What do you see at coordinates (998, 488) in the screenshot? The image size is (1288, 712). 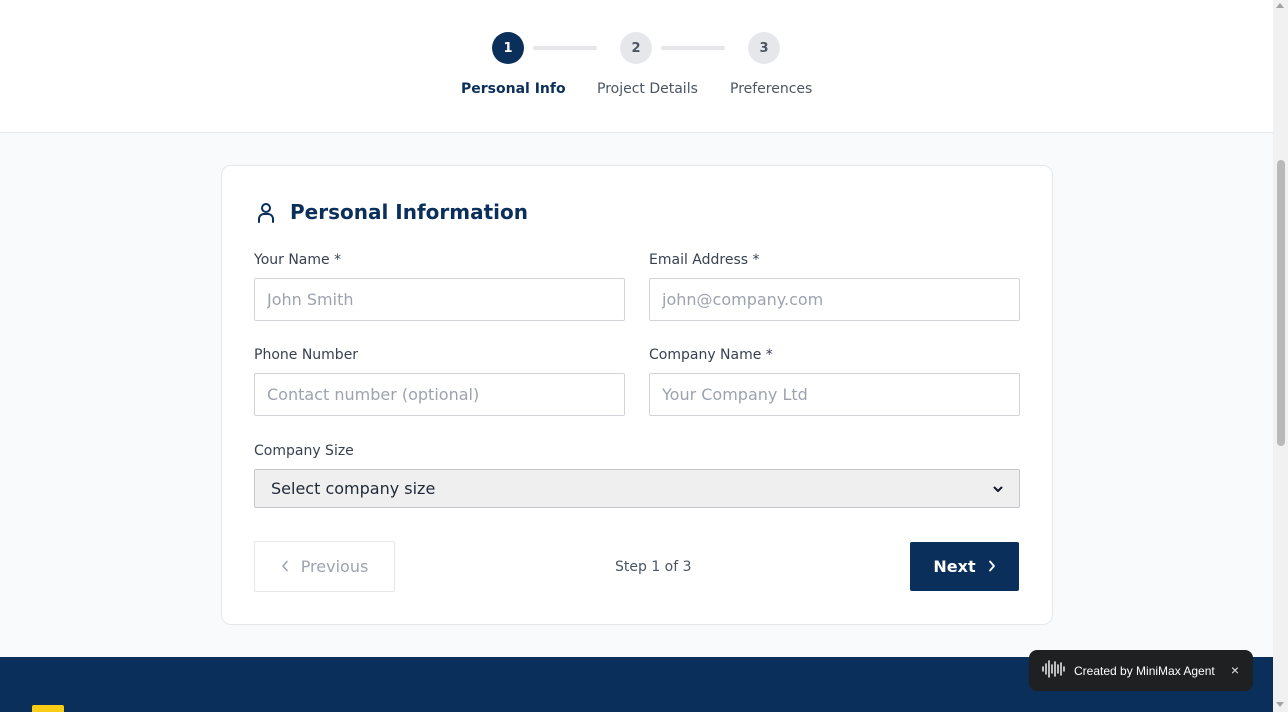 I see `chevron-down-icon` at bounding box center [998, 488].